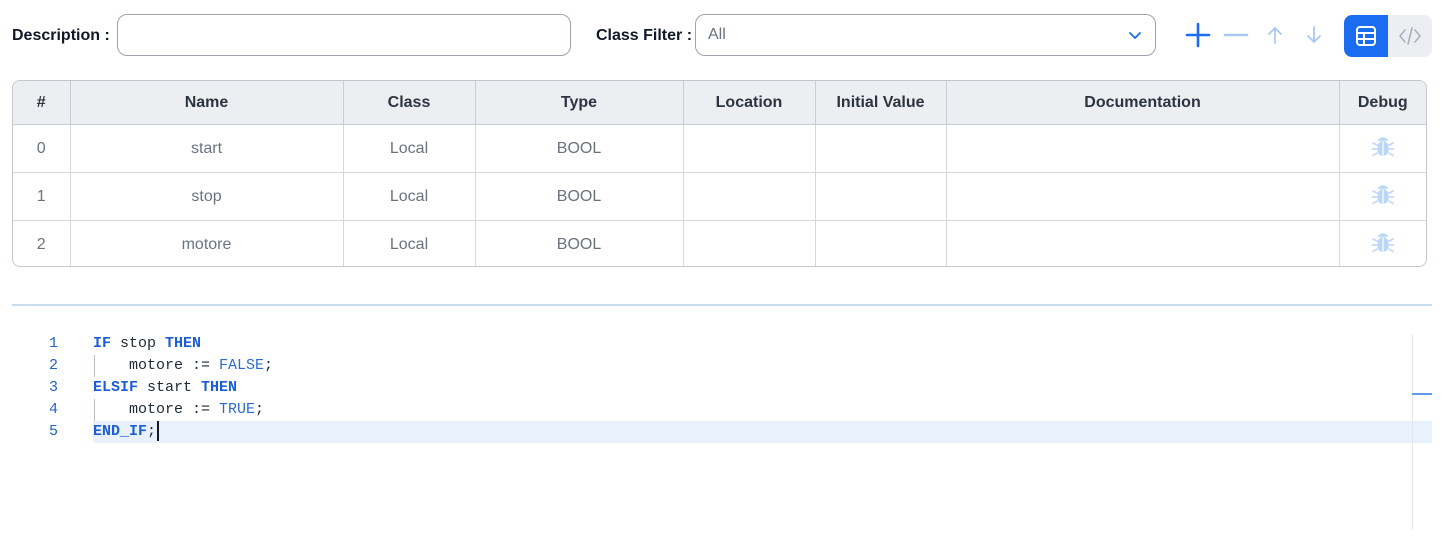  Describe the element at coordinates (42, 148) in the screenshot. I see `cell-index: 0` at that location.